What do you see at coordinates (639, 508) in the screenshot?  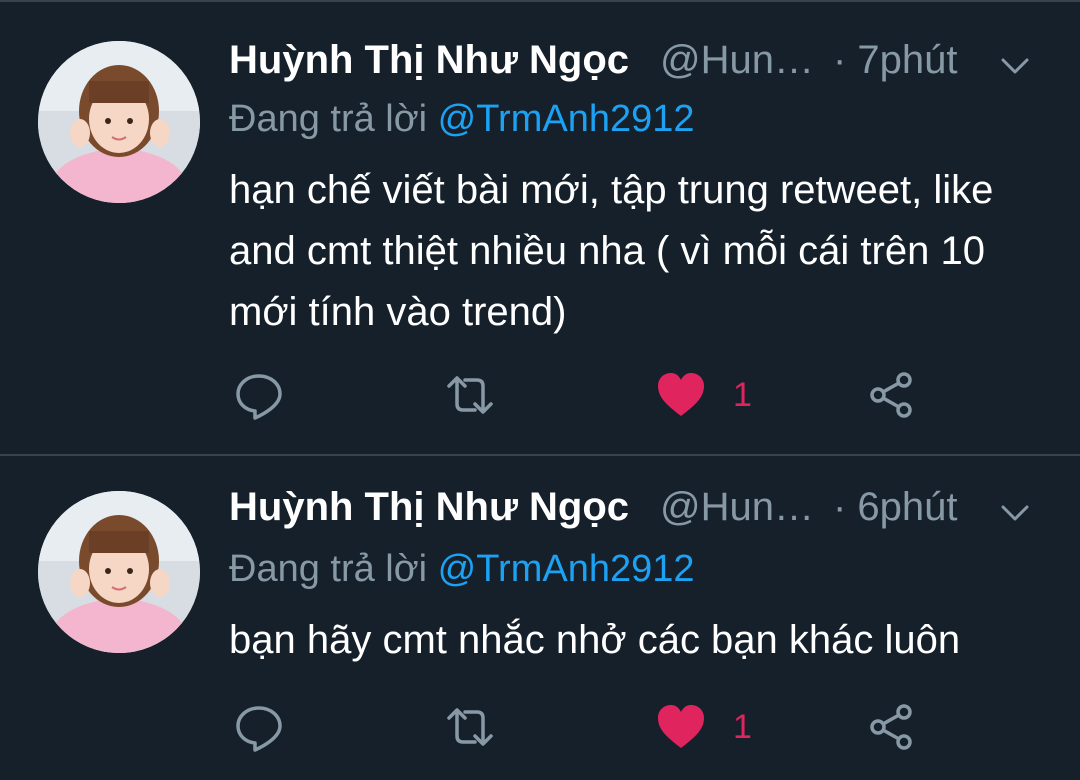 I see `tweet-header: Huỳnh Thị Như Ngọc @Hun… · 6phút` at bounding box center [639, 508].